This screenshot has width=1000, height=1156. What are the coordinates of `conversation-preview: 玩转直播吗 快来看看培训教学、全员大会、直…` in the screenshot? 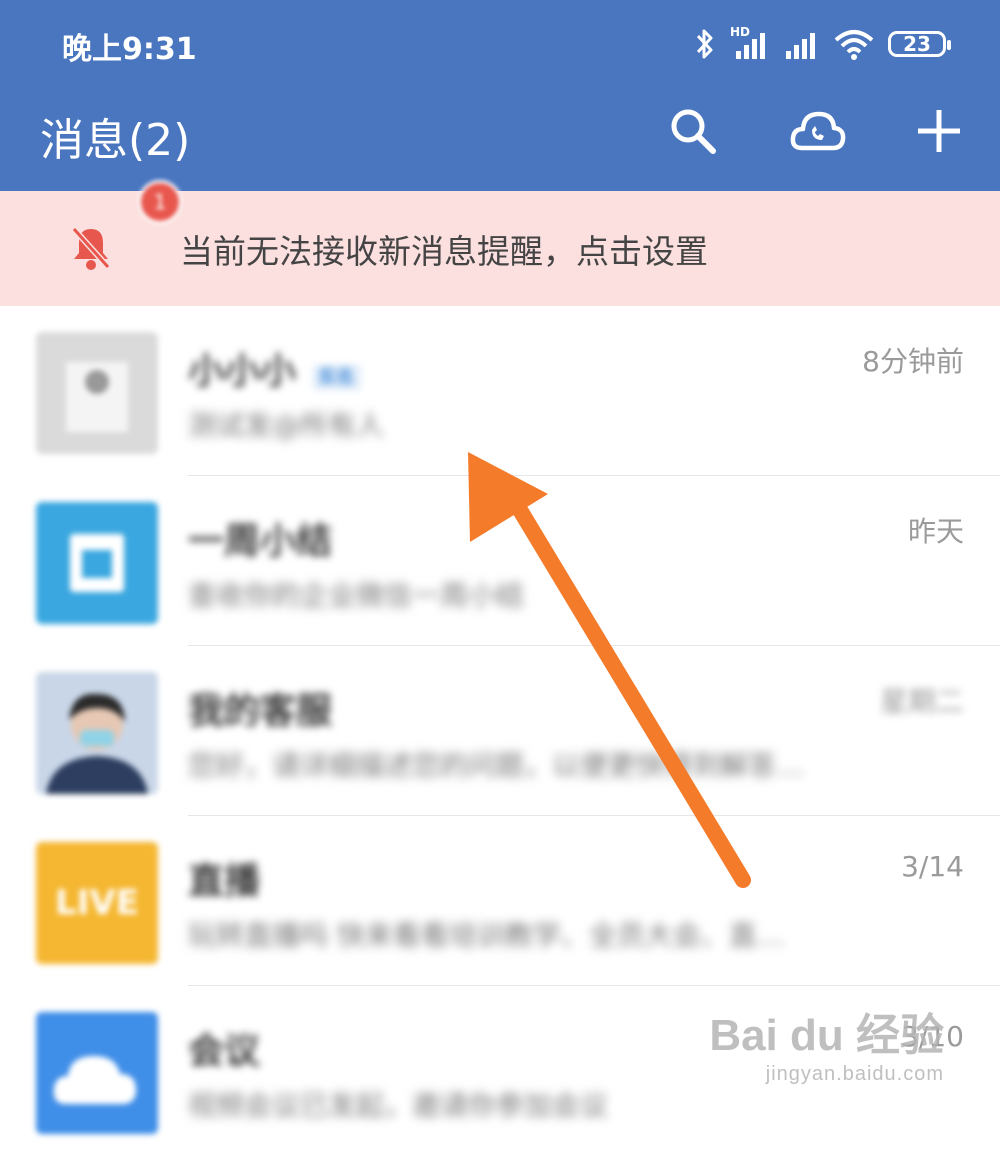 It's located at (486, 935).